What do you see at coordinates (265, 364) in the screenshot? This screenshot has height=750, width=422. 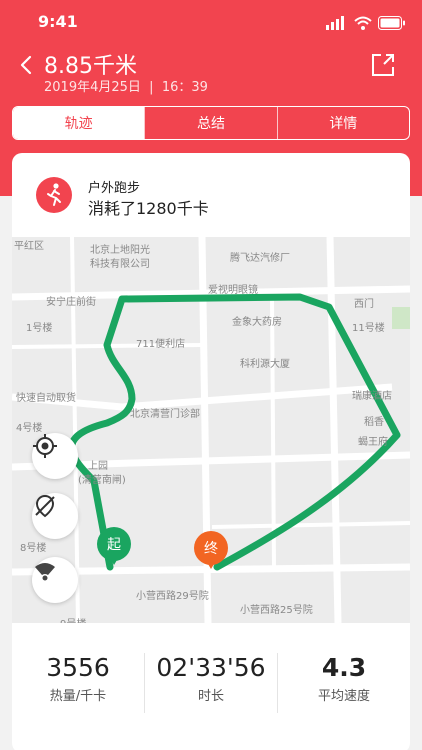 I see `map-label: 科利源大厦` at bounding box center [265, 364].